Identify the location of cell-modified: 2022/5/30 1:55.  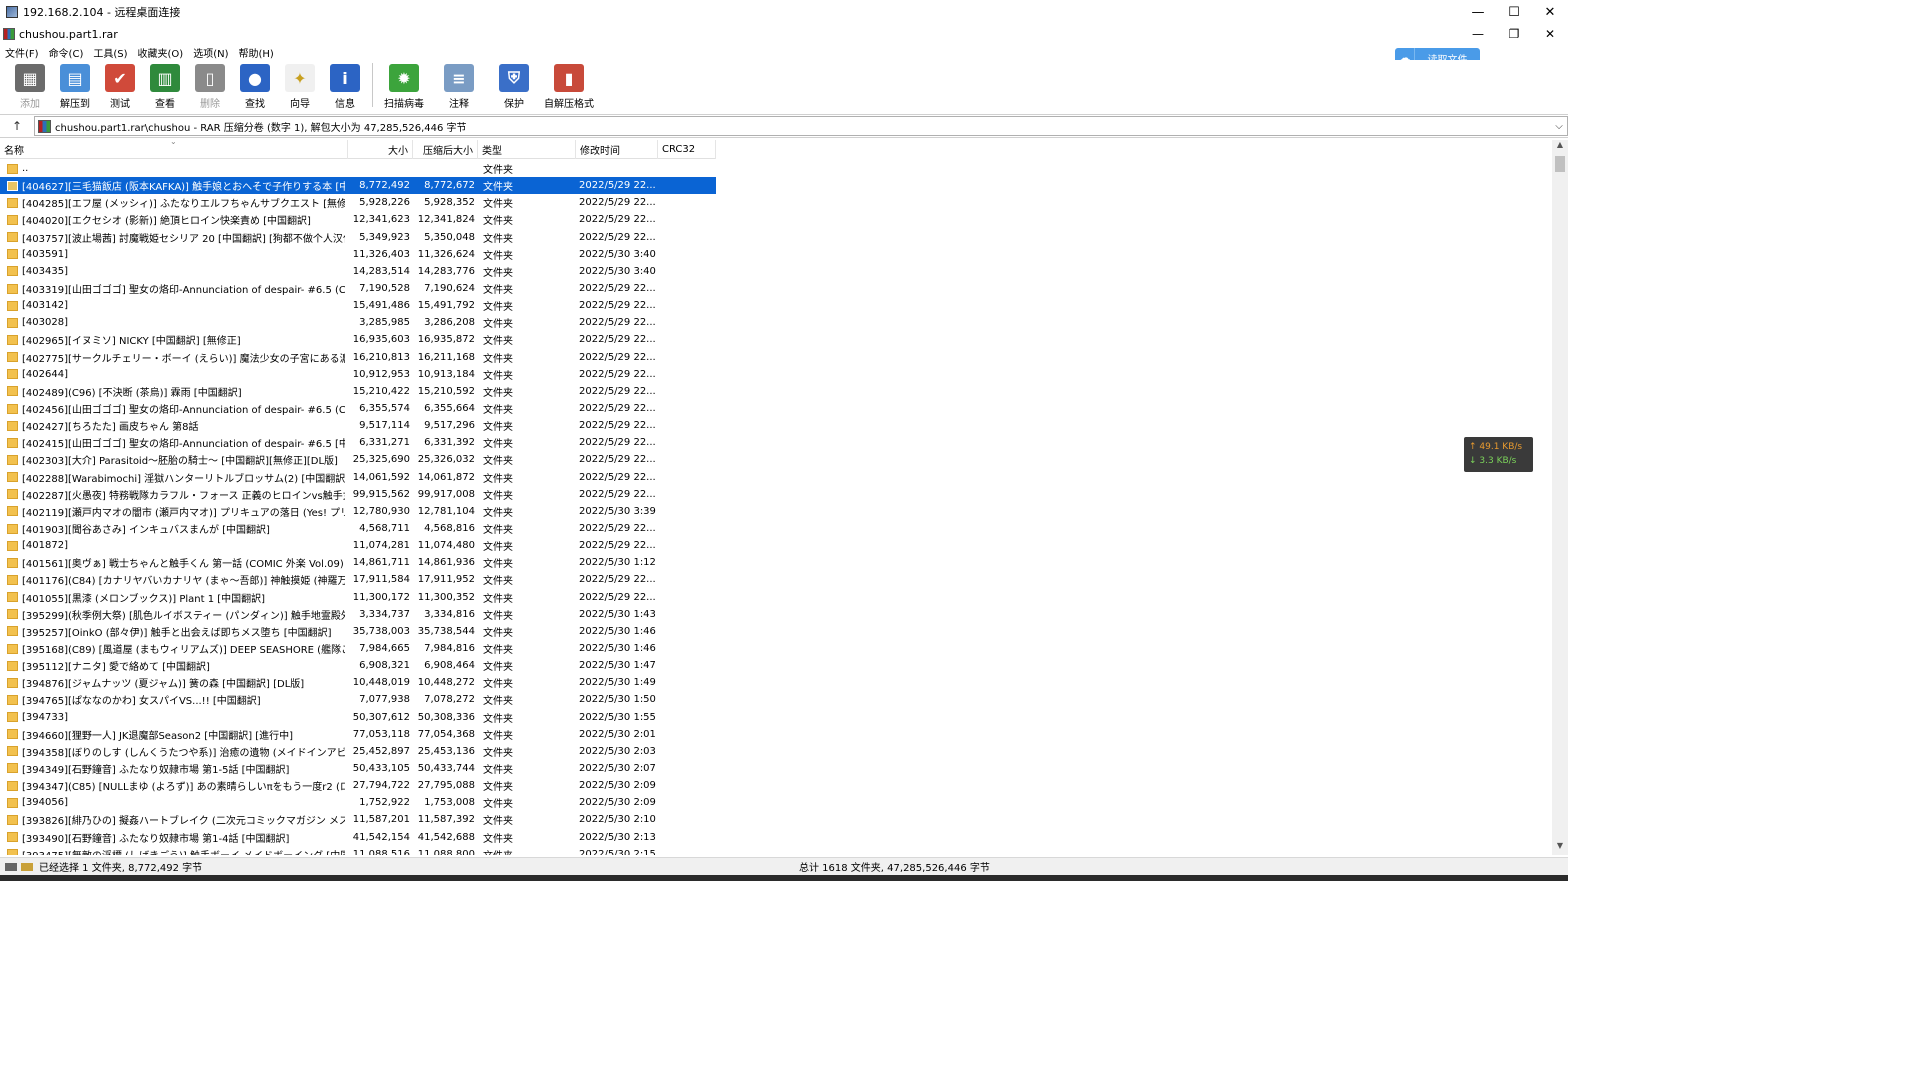
(617, 717).